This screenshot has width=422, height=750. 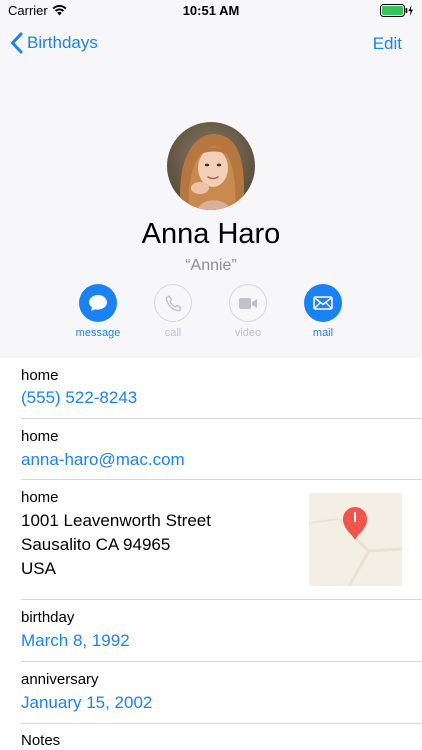 I want to click on address-line-1: 1001 Leavenworth Street, so click(x=116, y=520).